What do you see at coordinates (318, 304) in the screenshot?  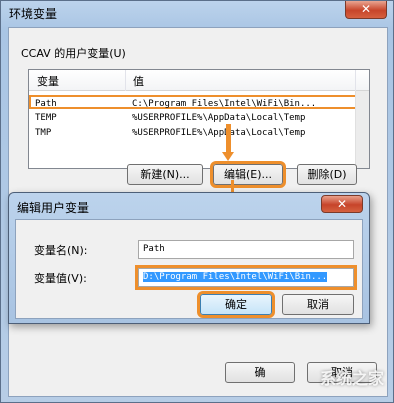 I see `cancel-button: 取消` at bounding box center [318, 304].